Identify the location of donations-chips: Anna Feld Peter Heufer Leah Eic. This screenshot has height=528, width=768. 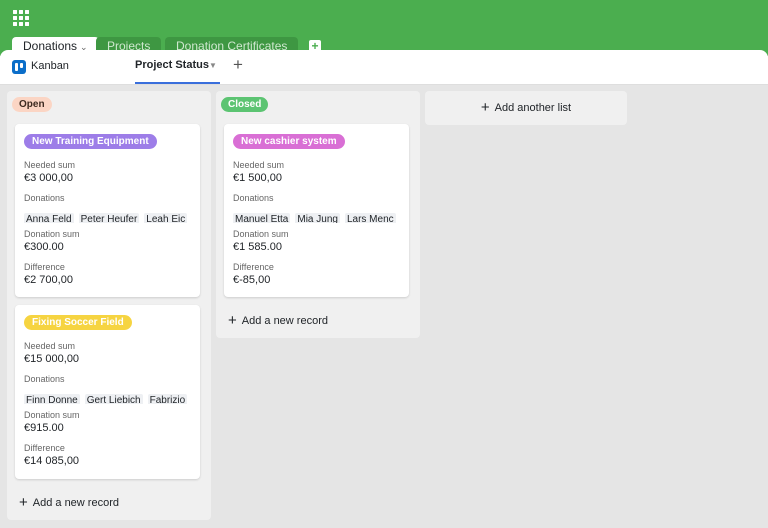
(112, 216).